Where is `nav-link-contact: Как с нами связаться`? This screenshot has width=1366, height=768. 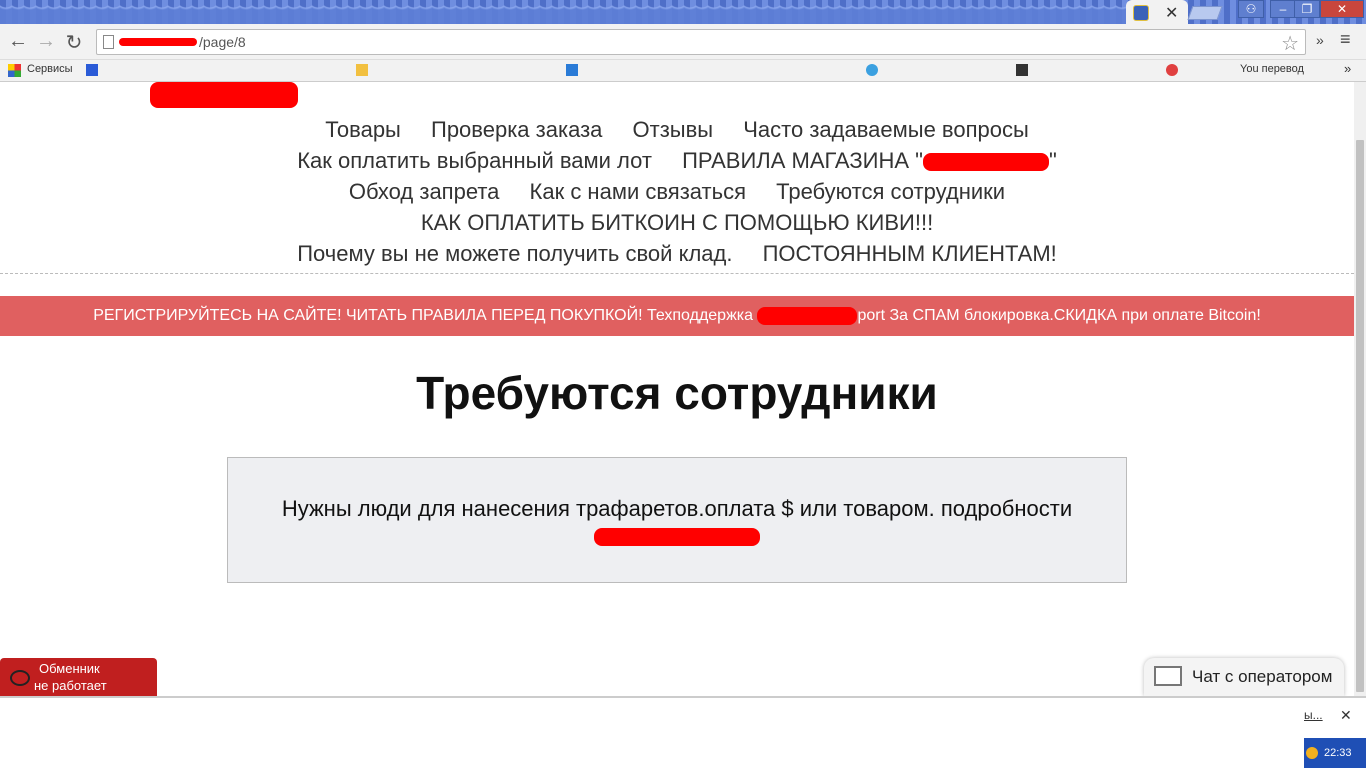
nav-link-contact: Как с нами связаться is located at coordinates (638, 191).